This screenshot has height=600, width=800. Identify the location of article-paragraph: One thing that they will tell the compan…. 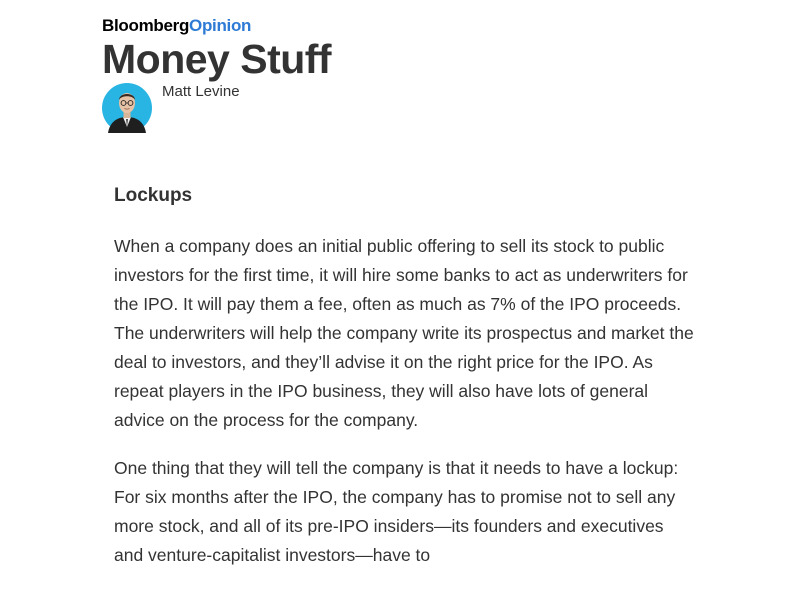
(396, 511).